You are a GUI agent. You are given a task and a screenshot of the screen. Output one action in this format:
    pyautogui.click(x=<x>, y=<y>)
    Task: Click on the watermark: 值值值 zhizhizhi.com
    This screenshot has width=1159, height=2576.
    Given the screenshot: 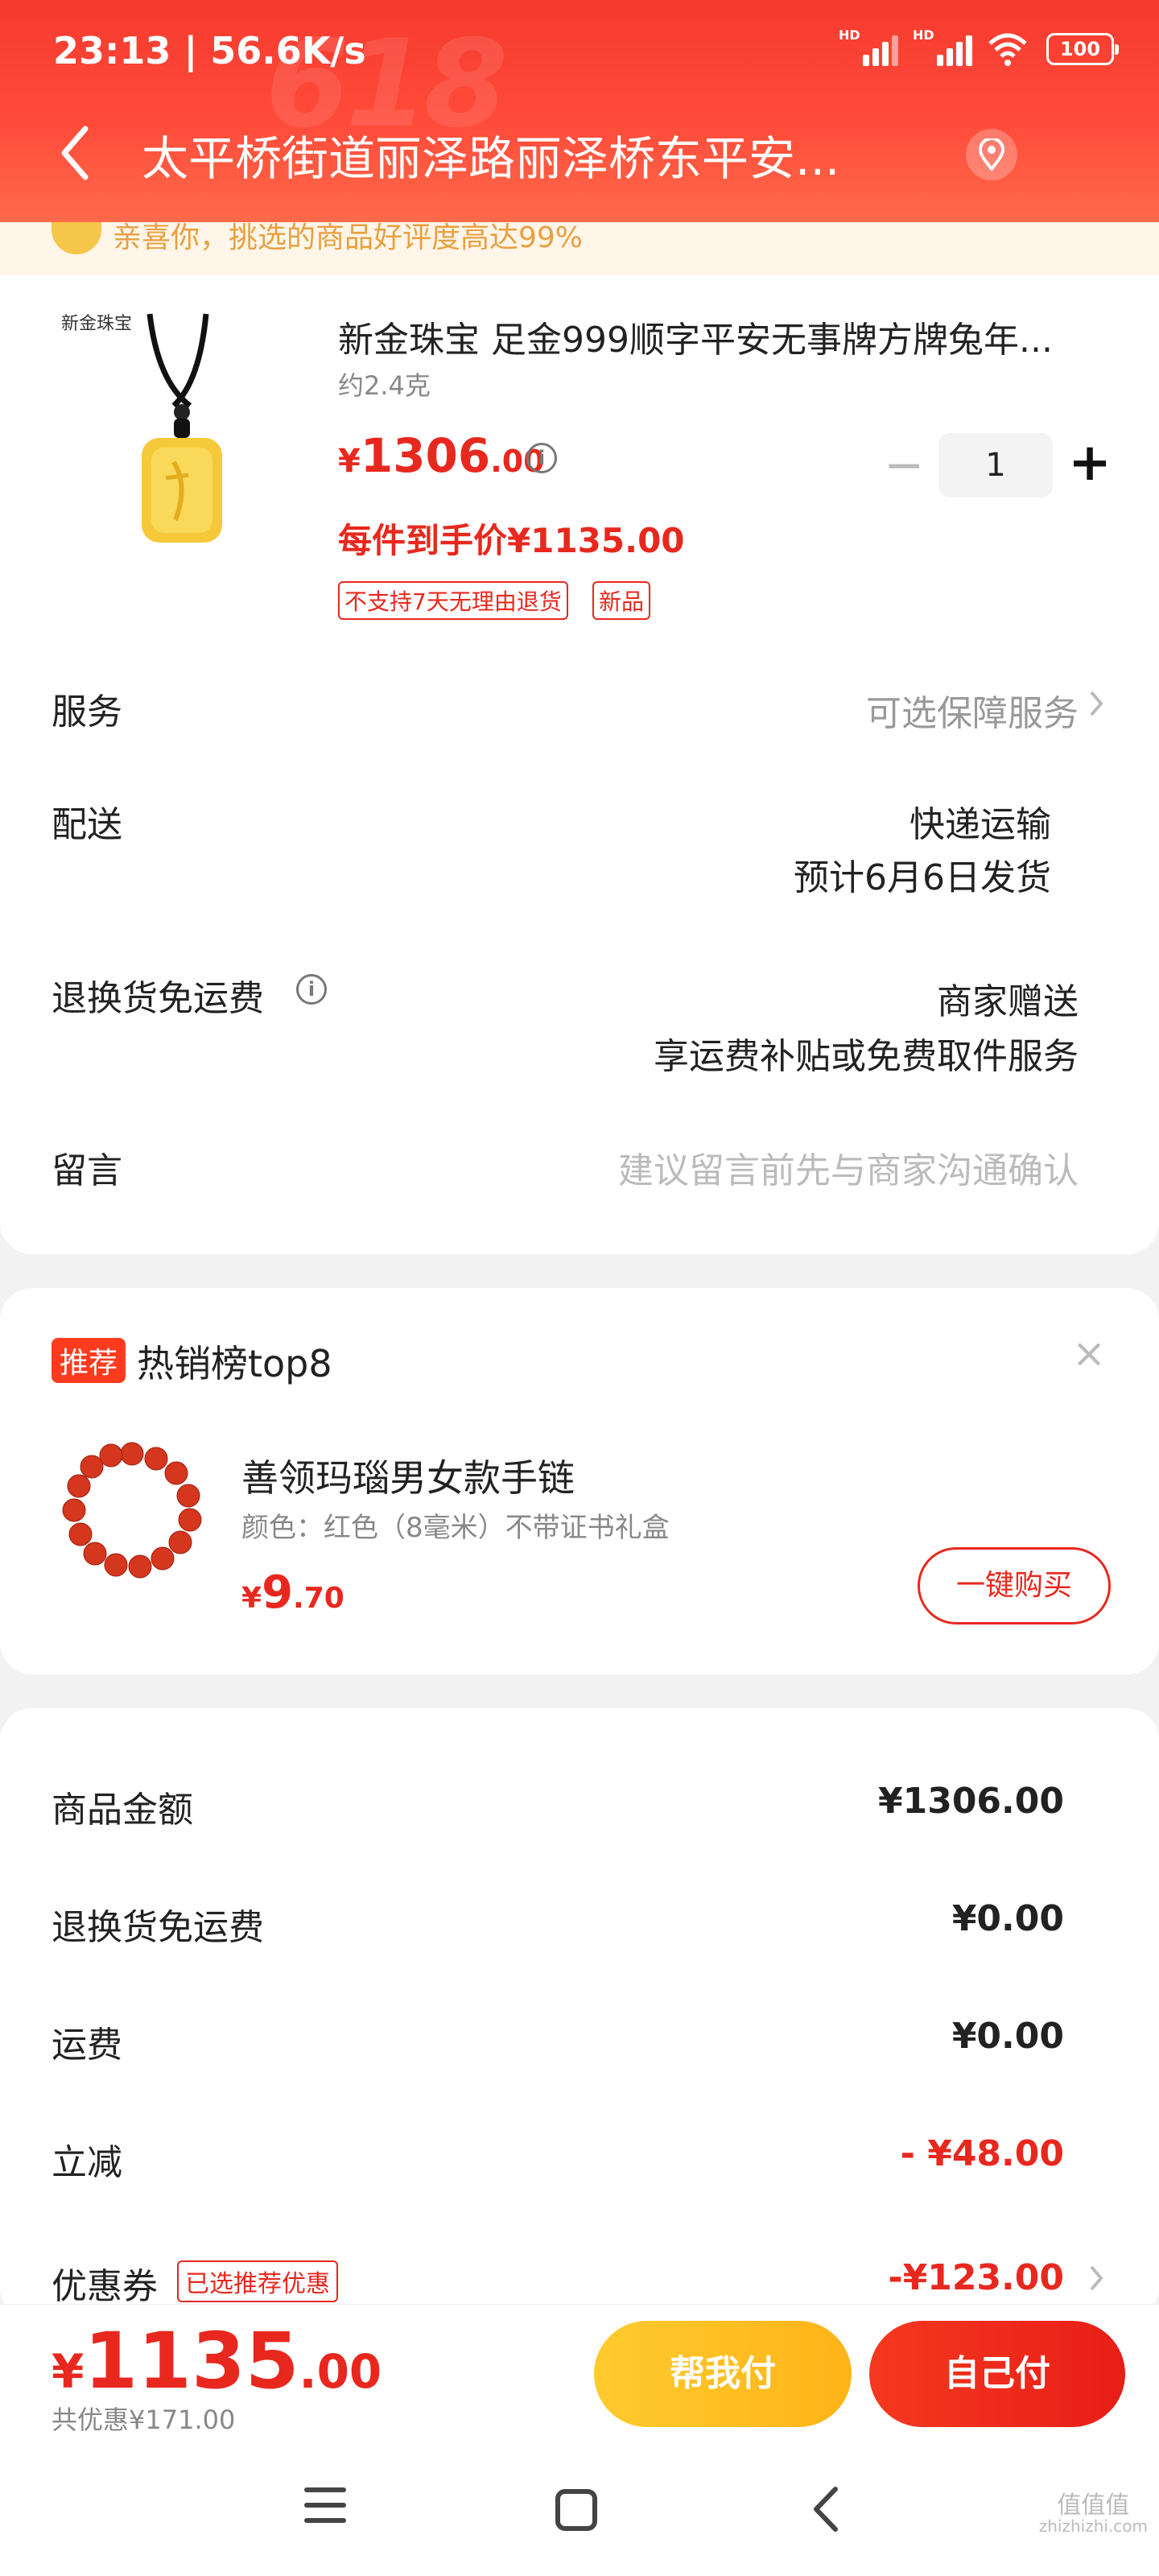 What is the action you would take?
    pyautogui.click(x=1093, y=2513)
    